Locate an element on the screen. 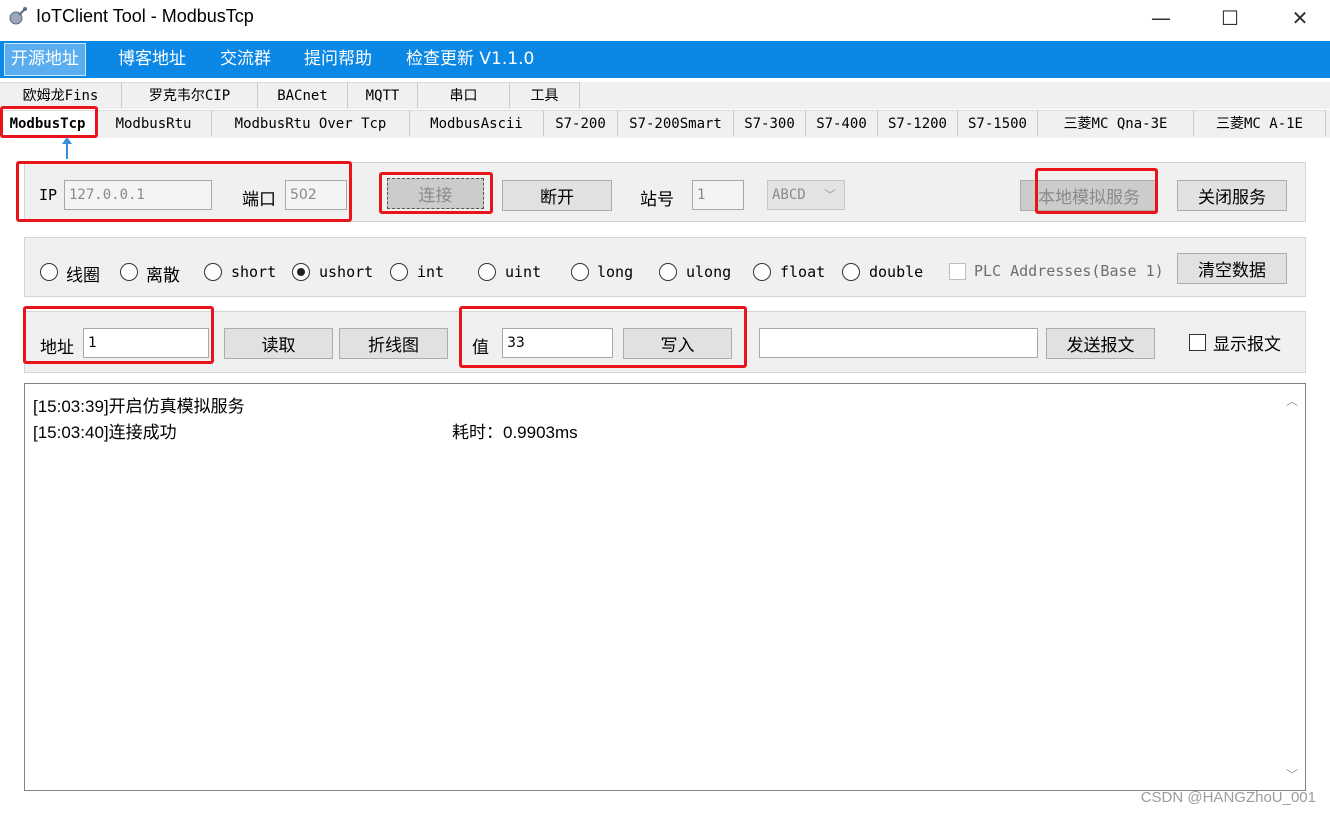  tab-s7-1200: S7-1200 is located at coordinates (918, 123).